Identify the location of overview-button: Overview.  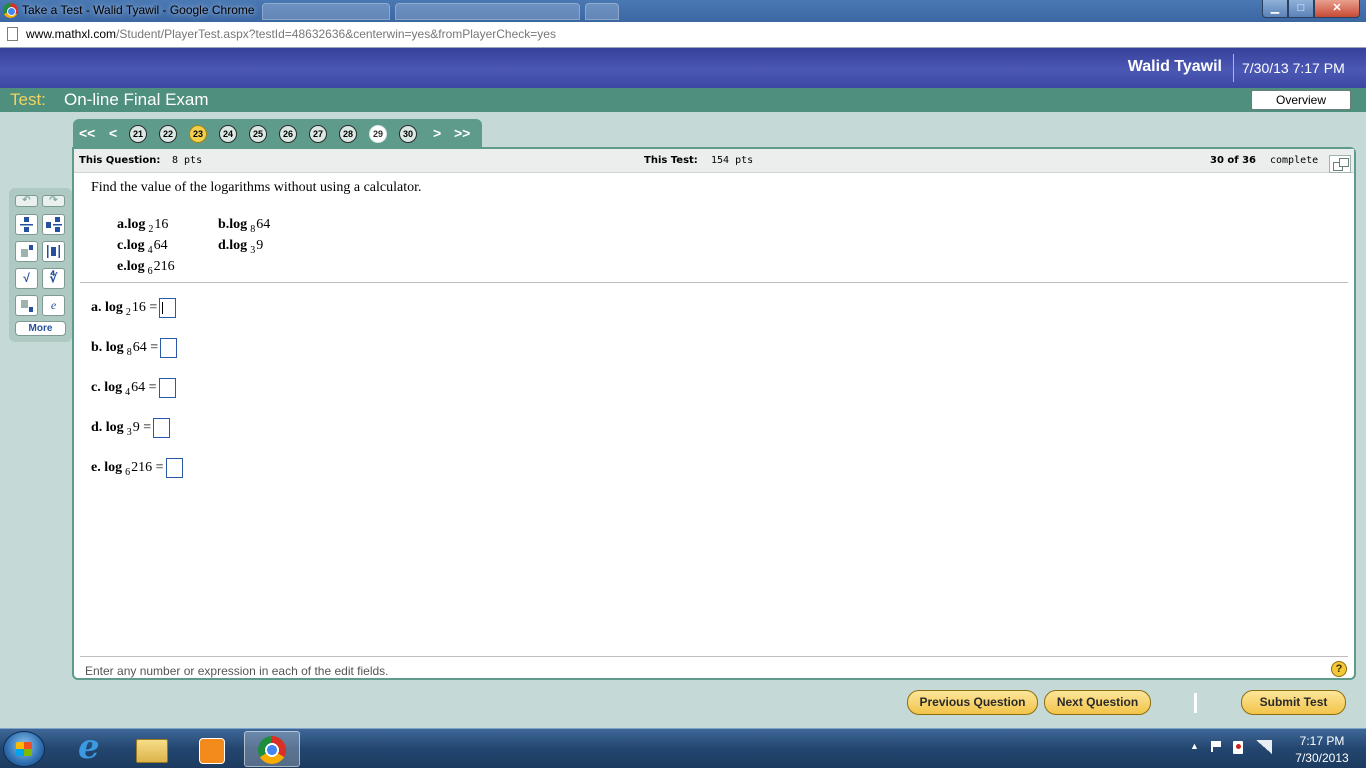
(1301, 100).